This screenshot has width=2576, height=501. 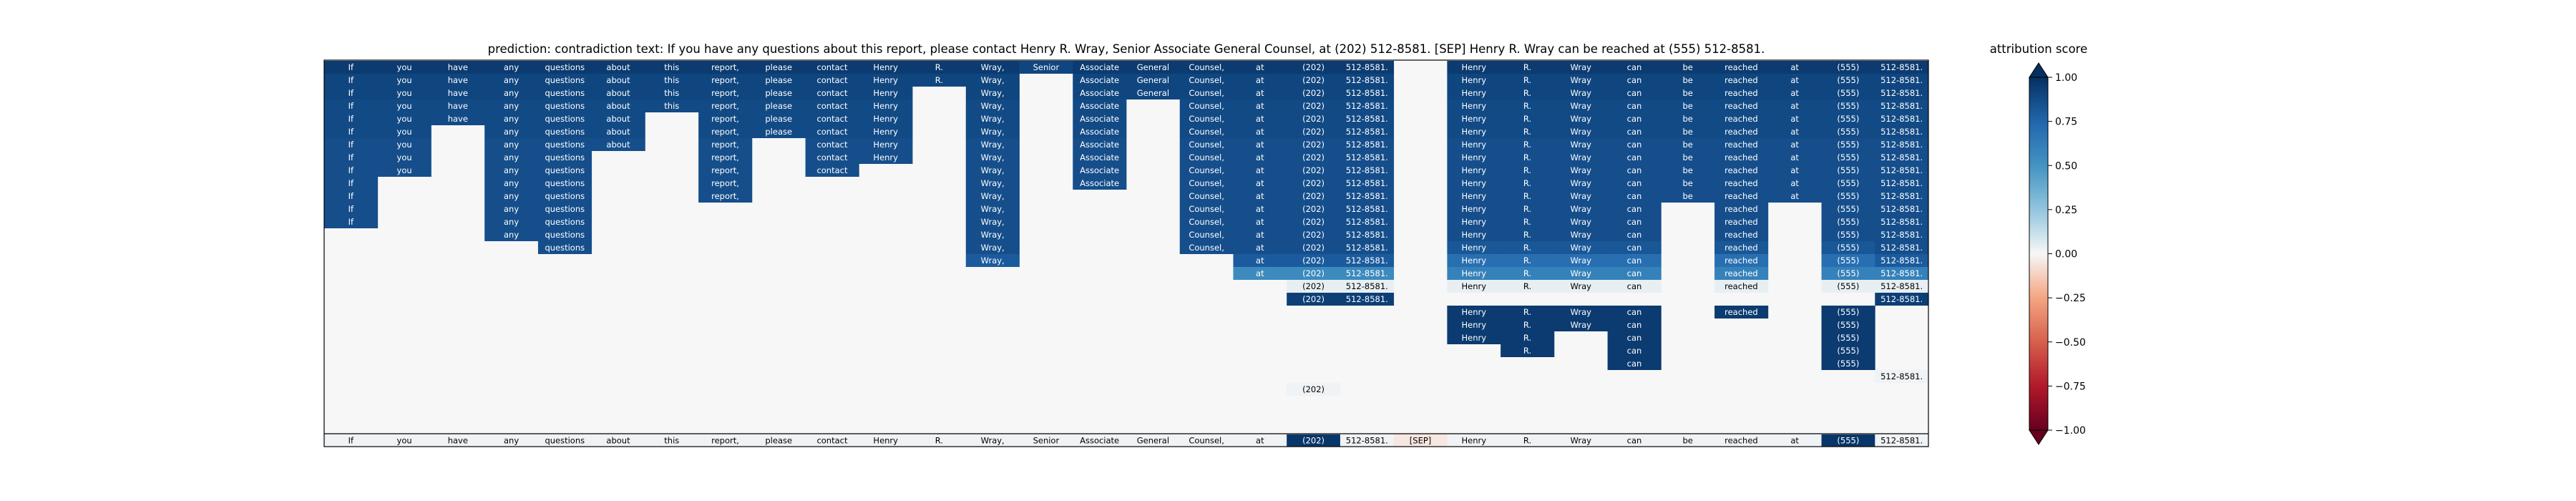 I want to click on heatmap-r10c21-label: Henry, so click(x=1473, y=196).